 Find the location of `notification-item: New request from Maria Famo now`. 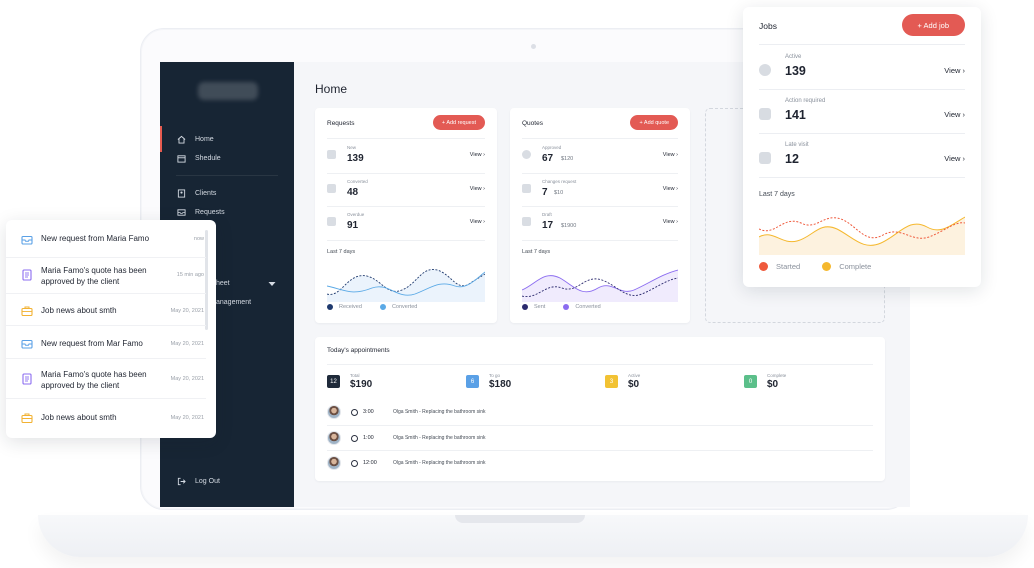

notification-item: New request from Maria Famo now is located at coordinates (106, 239).